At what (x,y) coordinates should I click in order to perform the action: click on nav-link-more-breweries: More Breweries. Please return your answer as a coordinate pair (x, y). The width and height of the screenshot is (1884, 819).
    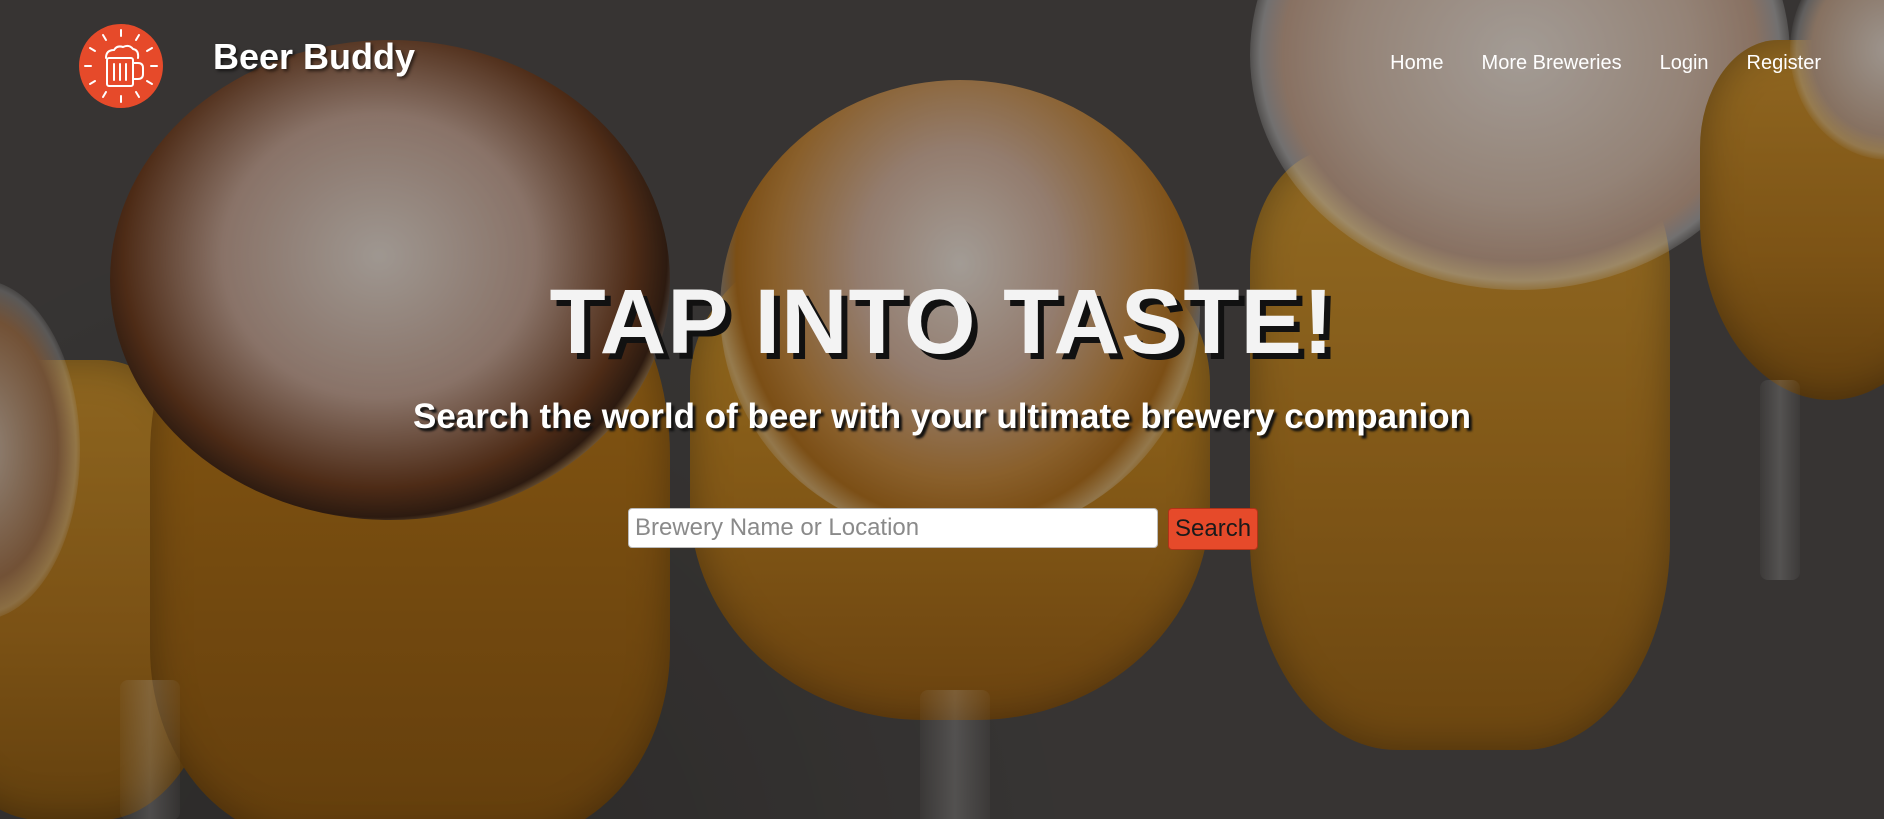
    Looking at the image, I should click on (1552, 63).